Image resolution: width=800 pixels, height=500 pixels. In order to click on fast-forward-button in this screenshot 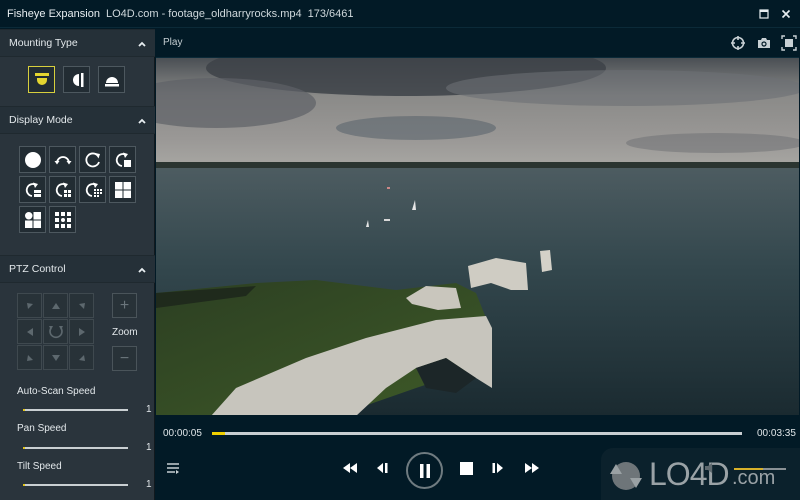, I will do `click(532, 468)`.